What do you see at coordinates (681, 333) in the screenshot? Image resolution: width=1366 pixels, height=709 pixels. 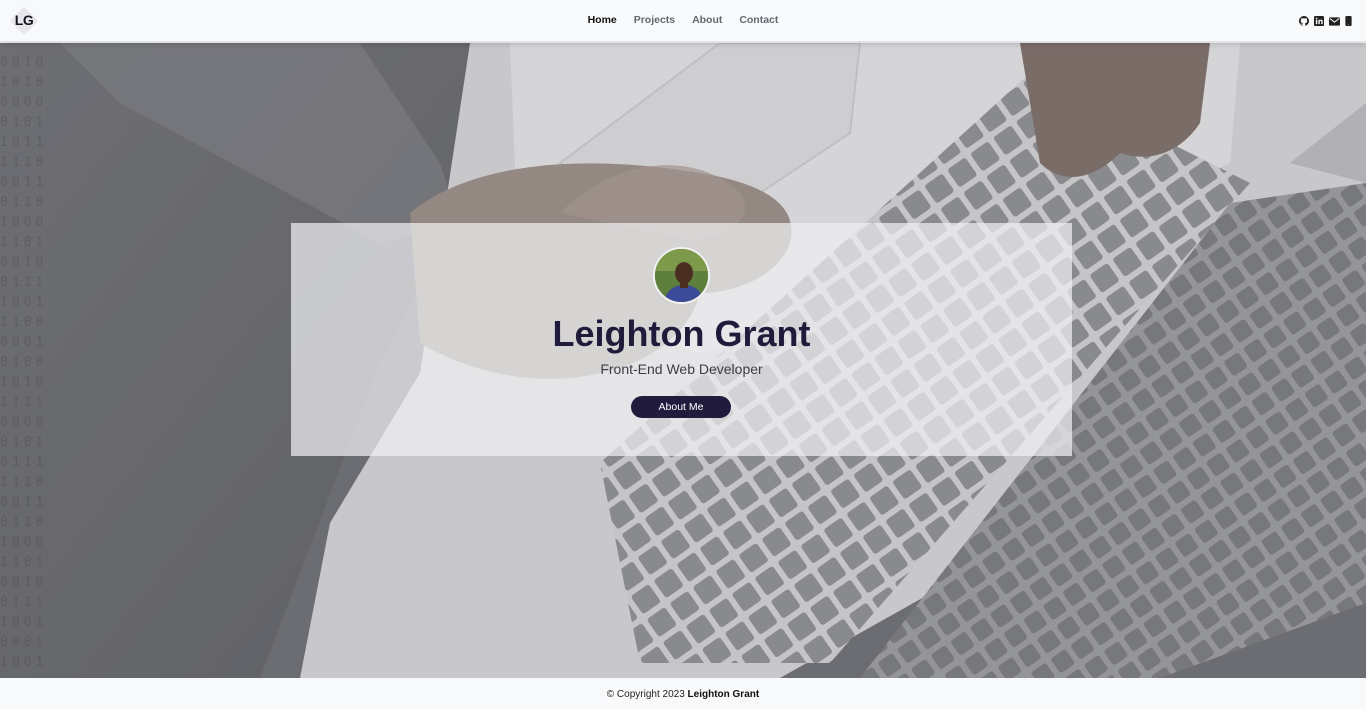 I see `hero-name: Leighton Grant` at bounding box center [681, 333].